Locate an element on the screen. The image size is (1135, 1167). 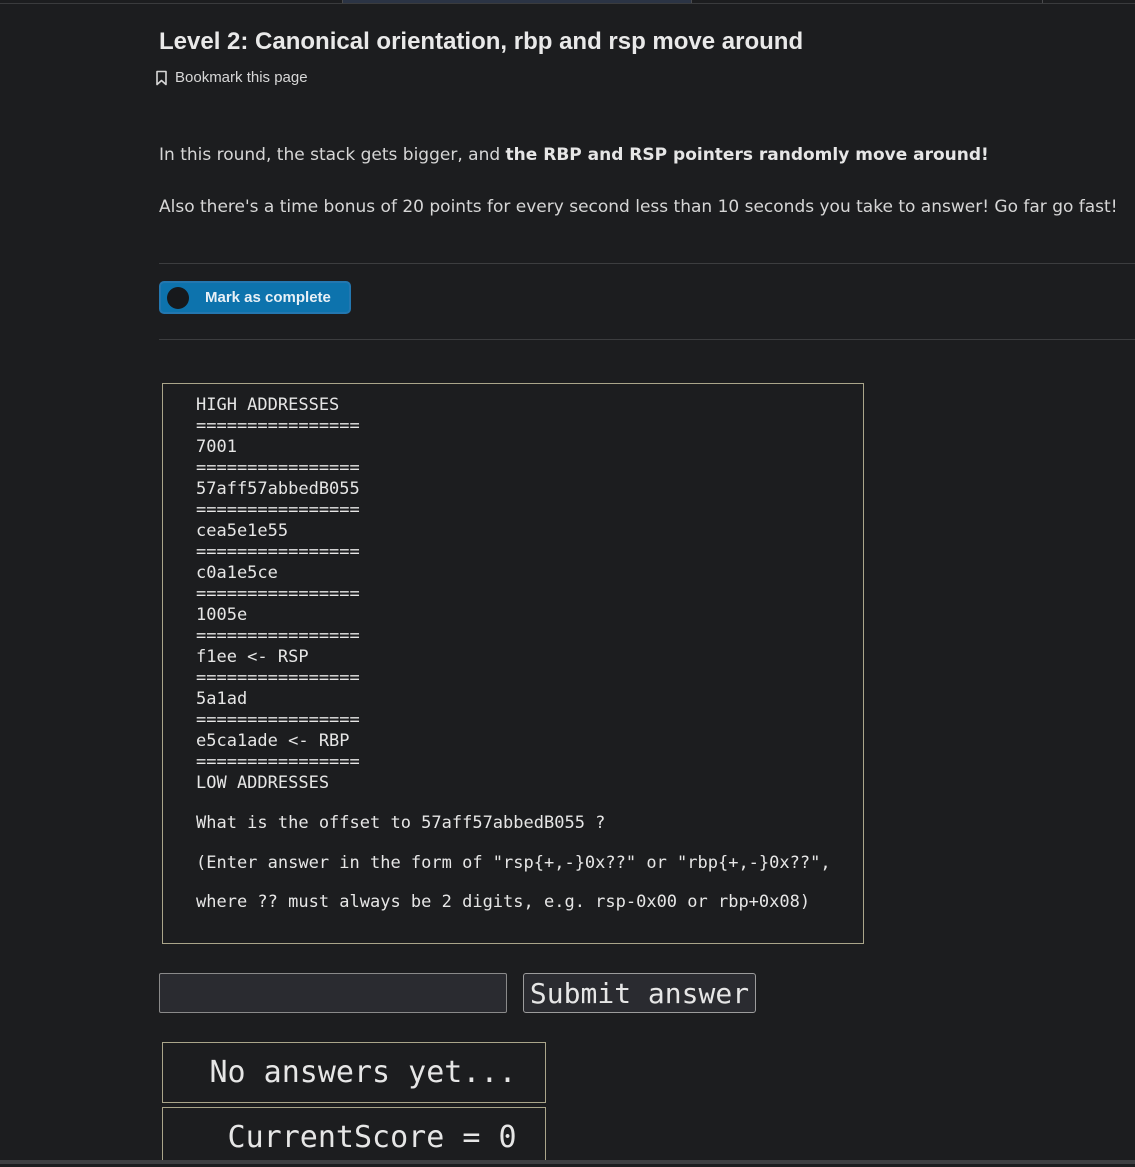
bookmark-button: Bookmark this page is located at coordinates (231, 77).